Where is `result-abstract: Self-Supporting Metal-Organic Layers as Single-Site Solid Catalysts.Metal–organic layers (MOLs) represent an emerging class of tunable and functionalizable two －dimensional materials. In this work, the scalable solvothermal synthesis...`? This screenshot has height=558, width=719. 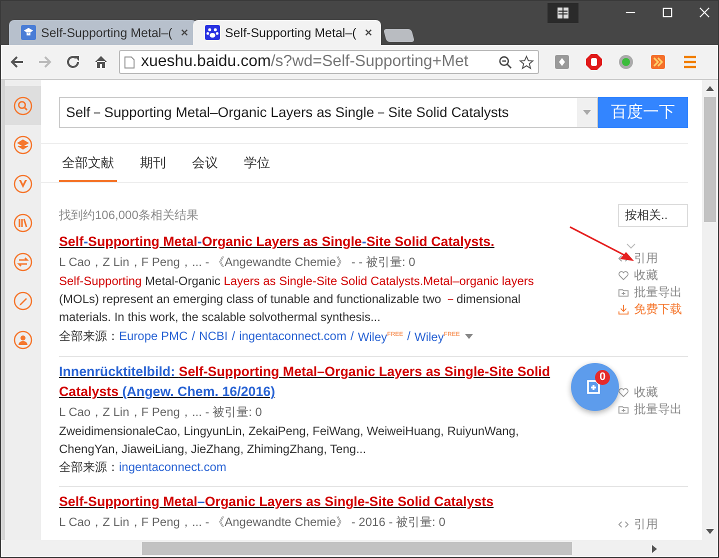 result-abstract: Self-Supporting Metal-Organic Layers as Single-Site Solid Catalysts.Metal–organic layers (MOLs) represent an emerging class of tunable and functionalizable two －dimensional materials. In this work, the scalable solvothermal synthesis... is located at coordinates (297, 299).